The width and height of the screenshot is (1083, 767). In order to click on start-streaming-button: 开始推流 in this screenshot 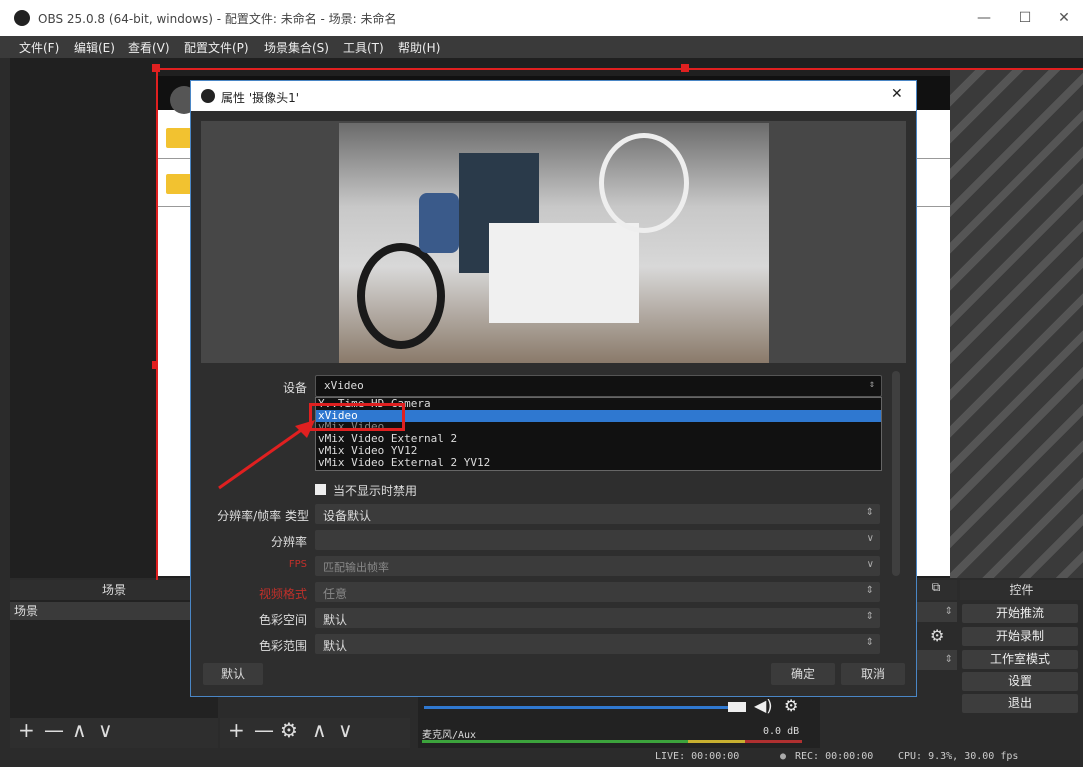, I will do `click(1020, 613)`.